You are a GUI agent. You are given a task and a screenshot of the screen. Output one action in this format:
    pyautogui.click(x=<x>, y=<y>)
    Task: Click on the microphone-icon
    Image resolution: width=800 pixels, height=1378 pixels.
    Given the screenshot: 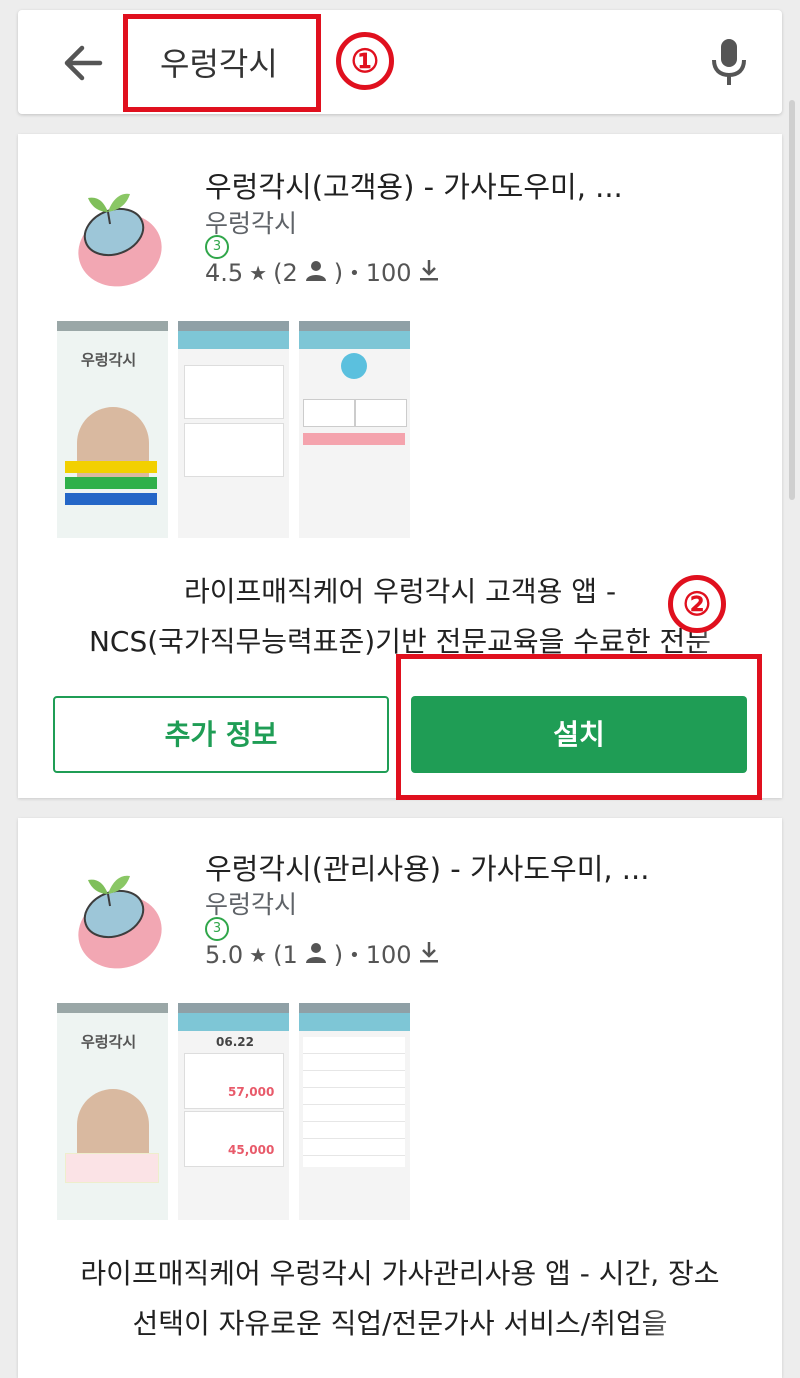 What is the action you would take?
    pyautogui.click(x=729, y=62)
    